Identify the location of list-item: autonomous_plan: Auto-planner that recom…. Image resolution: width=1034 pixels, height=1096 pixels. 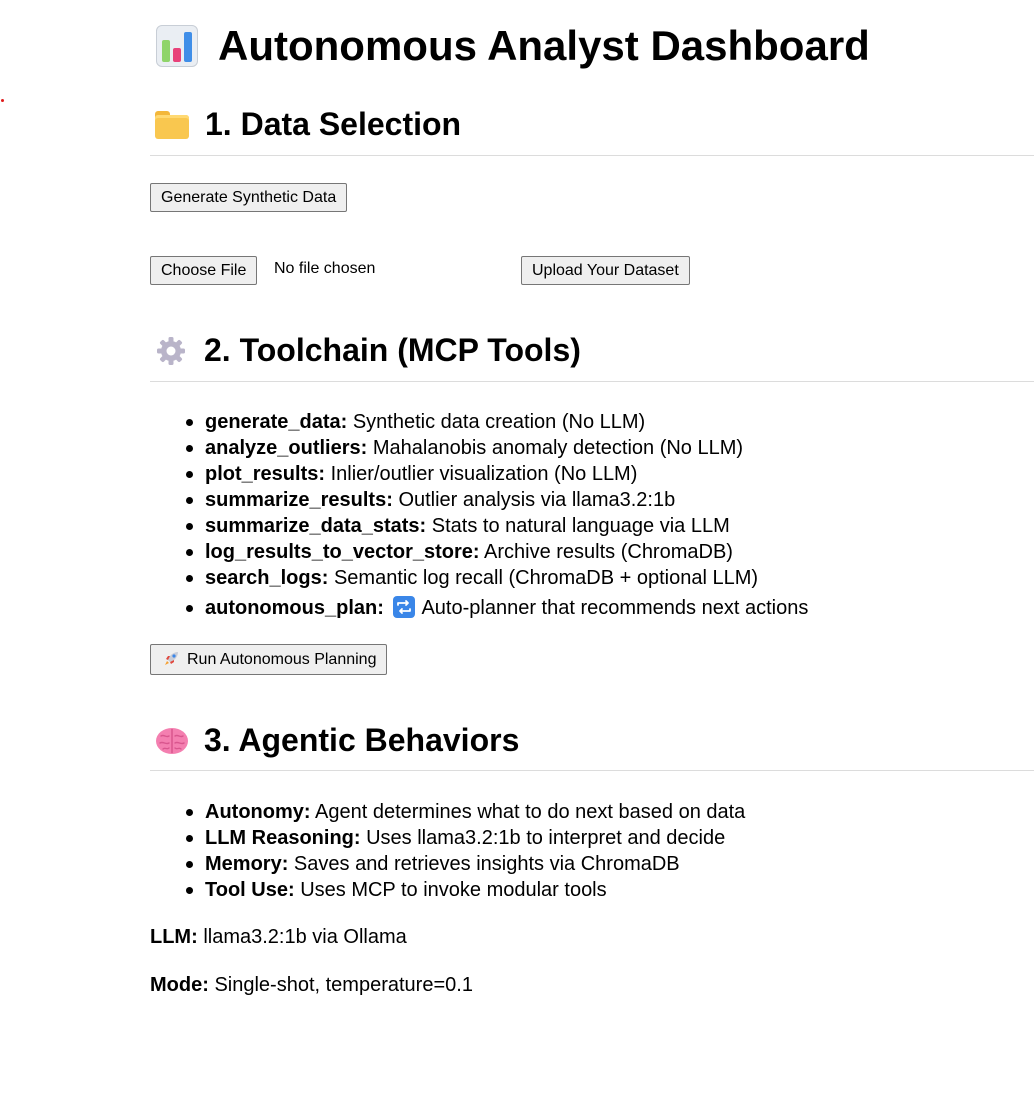
(496, 608).